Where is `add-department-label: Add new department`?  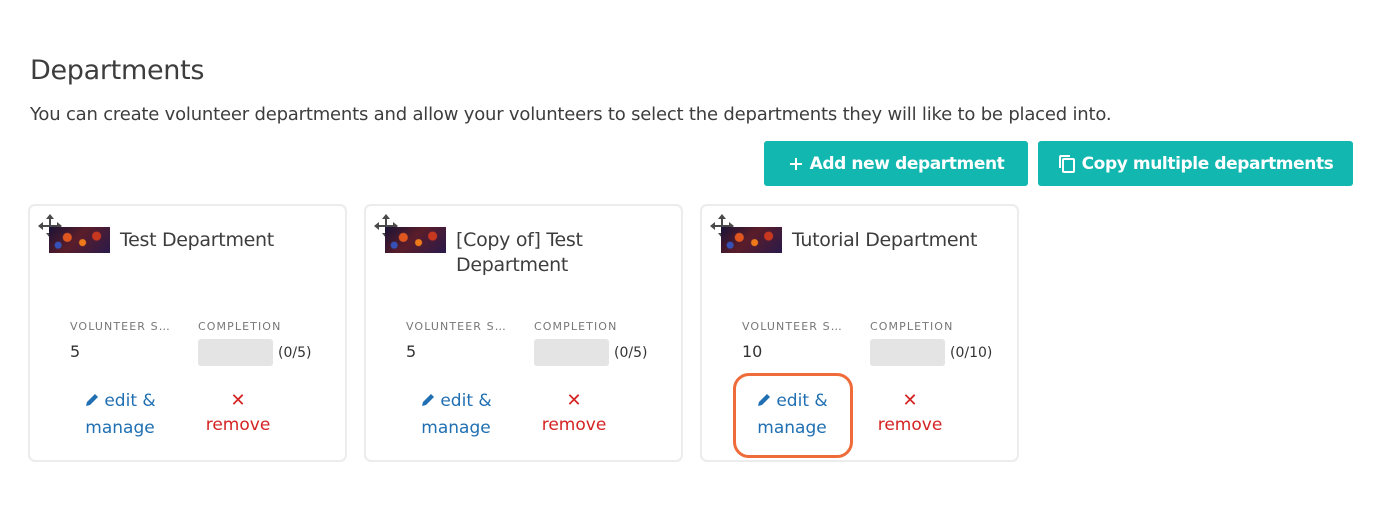 add-department-label: Add new department is located at coordinates (907, 163).